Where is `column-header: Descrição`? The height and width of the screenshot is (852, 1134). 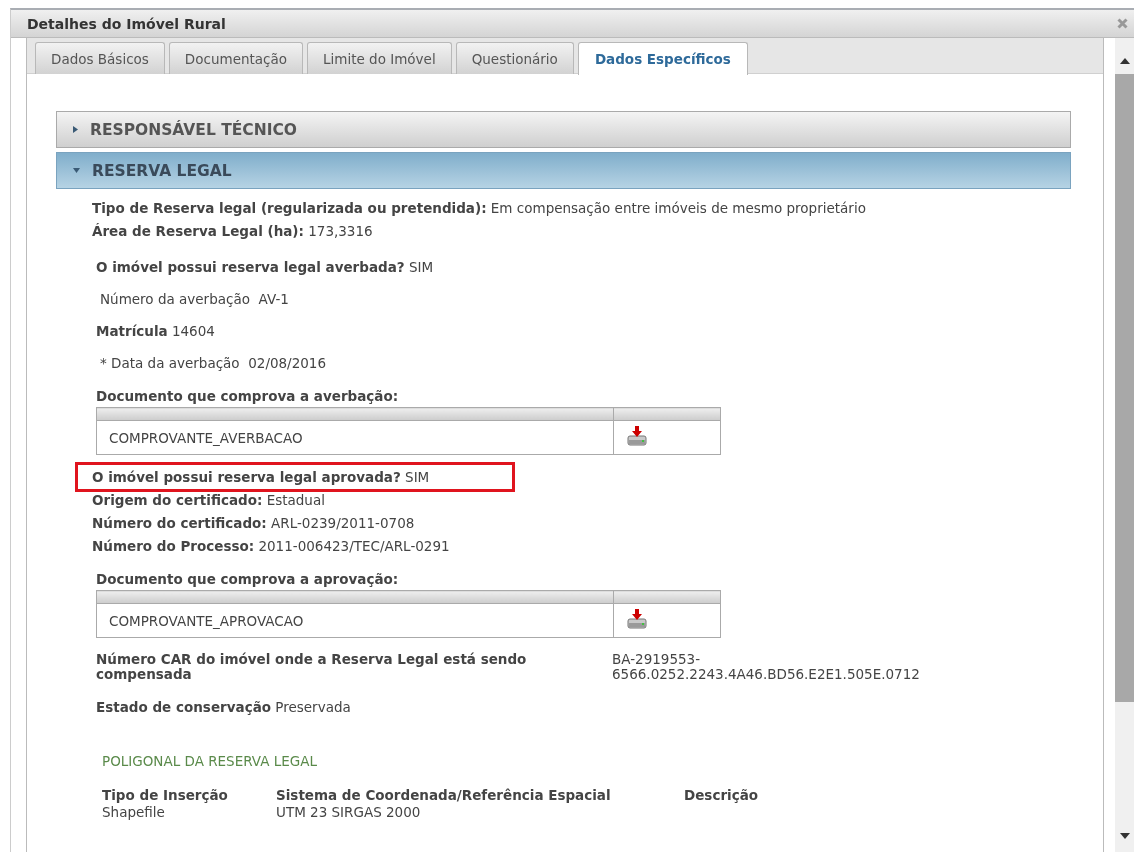
column-header: Descrição is located at coordinates (722, 795).